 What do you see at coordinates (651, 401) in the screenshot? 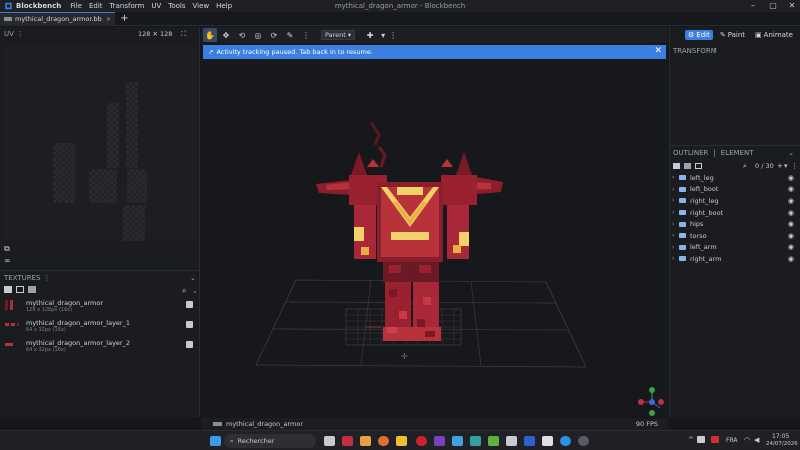
I see `axis-gizmo` at bounding box center [651, 401].